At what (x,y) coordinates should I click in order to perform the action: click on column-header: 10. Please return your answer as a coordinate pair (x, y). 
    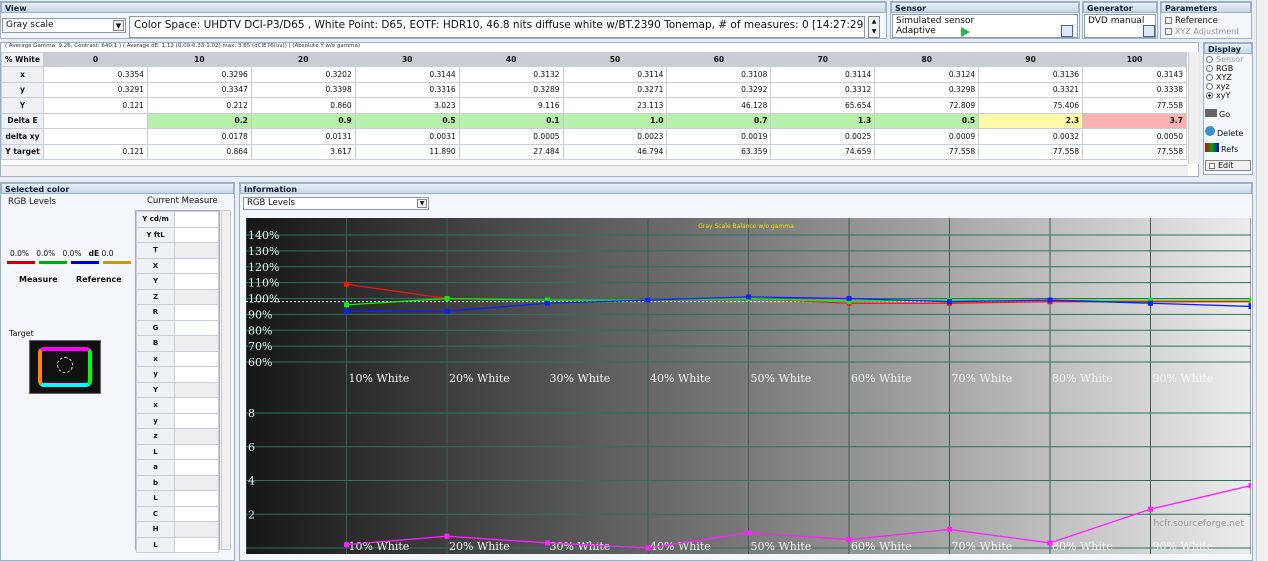
    Looking at the image, I should click on (199, 59).